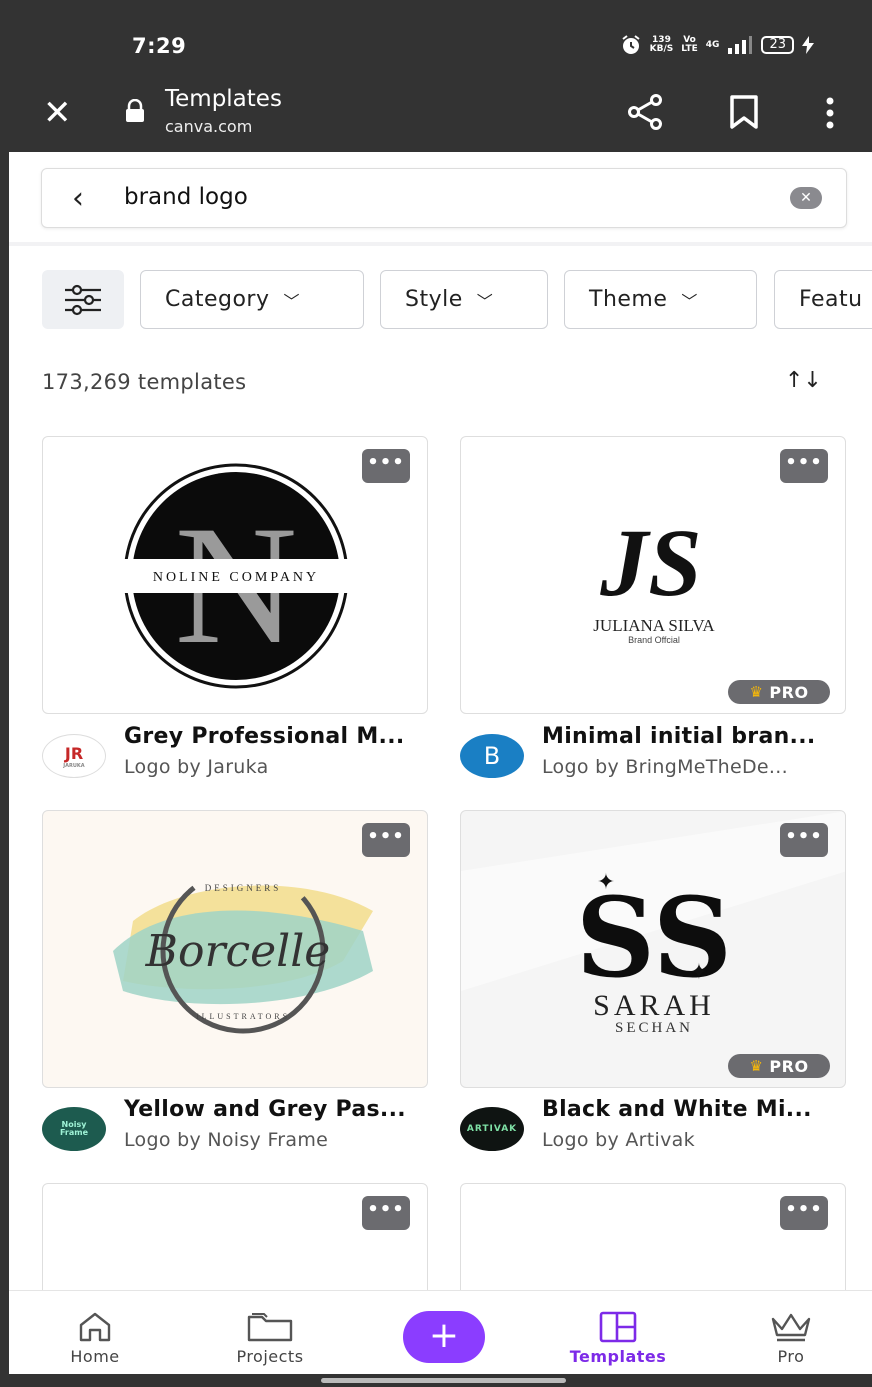 Image resolution: width=872 pixels, height=1387 pixels. I want to click on preview-text: Borcelle, so click(238, 951).